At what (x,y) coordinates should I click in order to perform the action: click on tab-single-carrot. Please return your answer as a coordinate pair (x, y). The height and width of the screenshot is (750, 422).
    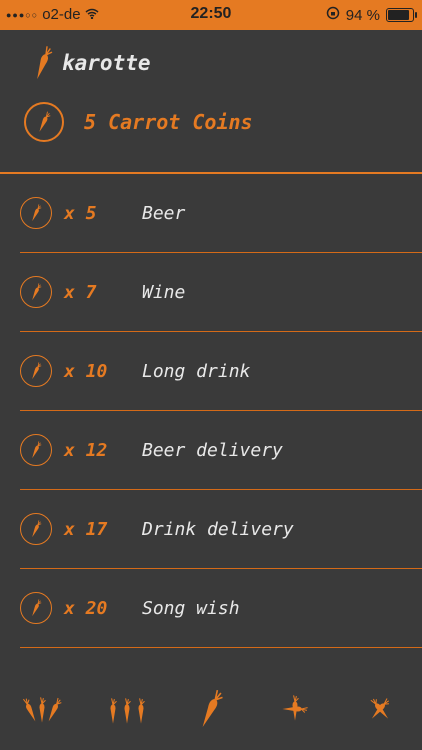
    Looking at the image, I should click on (211, 709).